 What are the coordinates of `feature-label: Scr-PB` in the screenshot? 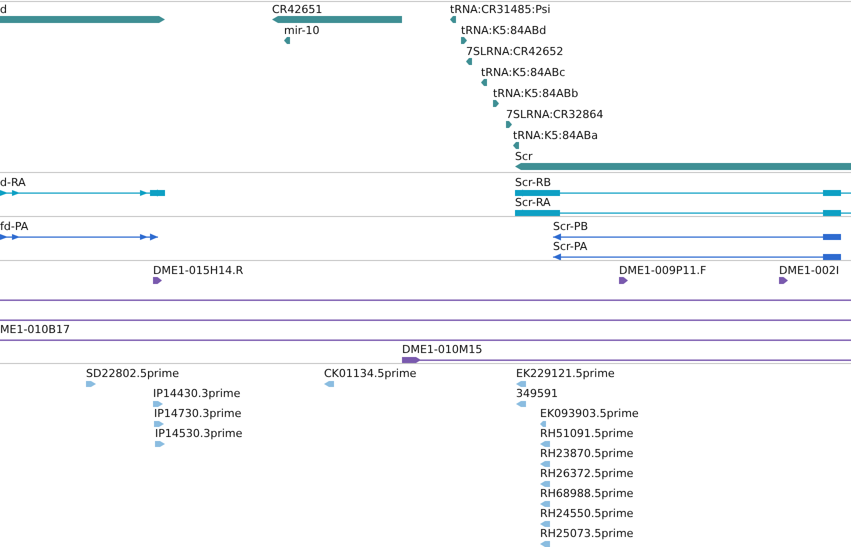 It's located at (570, 226).